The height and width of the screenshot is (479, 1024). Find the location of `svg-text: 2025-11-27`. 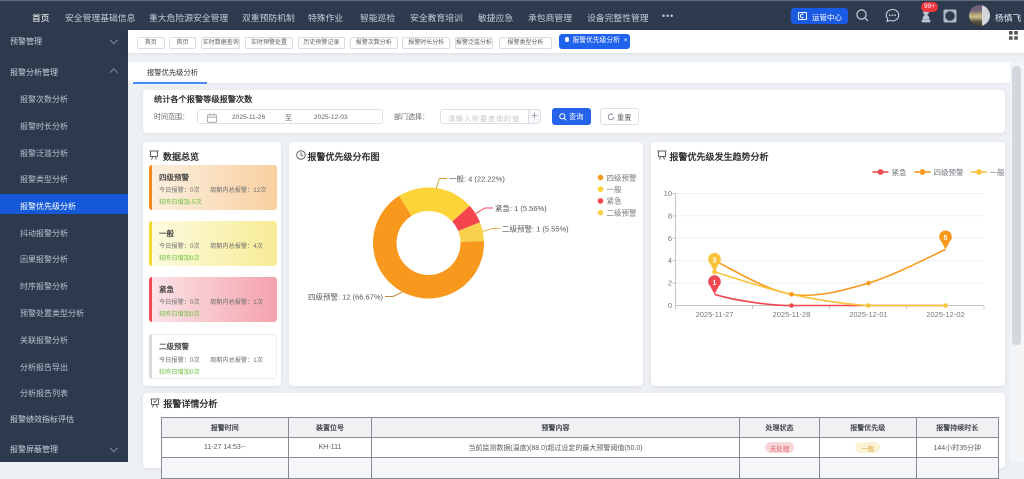

svg-text: 2025-11-27 is located at coordinates (714, 314).